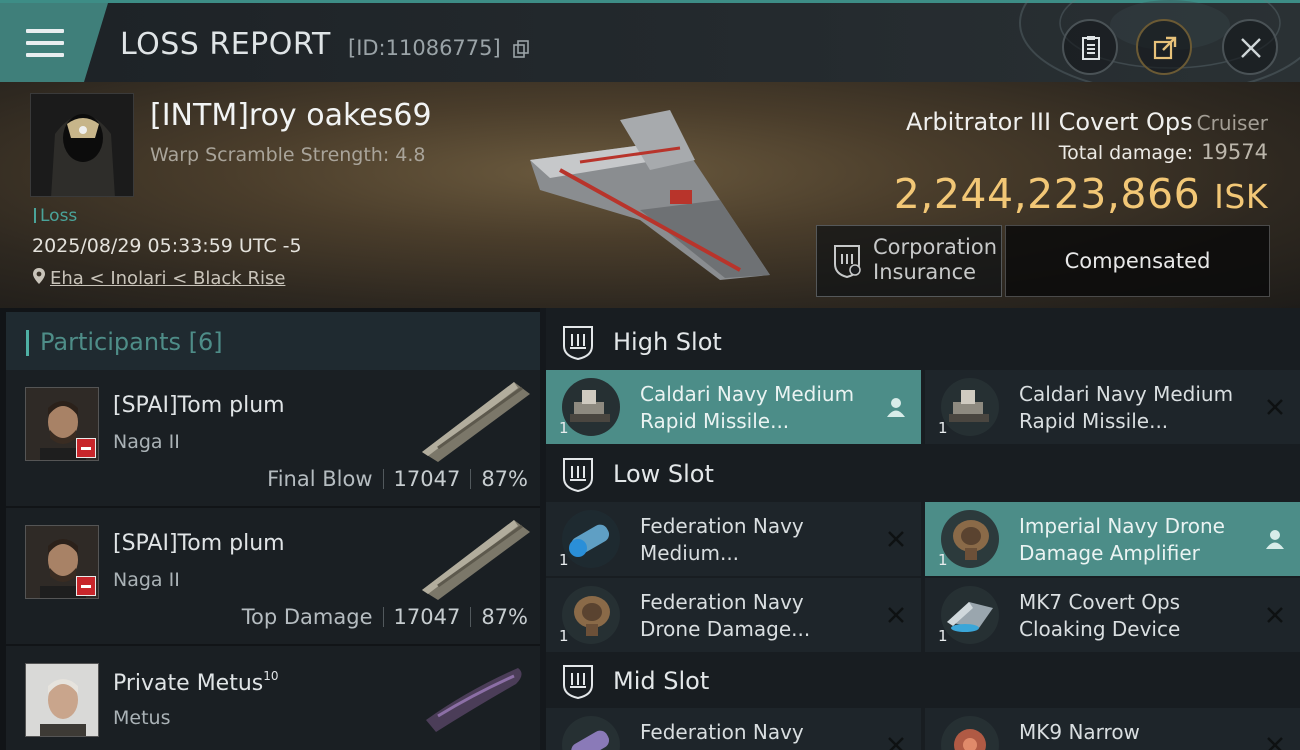 The width and height of the screenshot is (1300, 750). I want to click on loss-status: Loss, so click(55, 216).